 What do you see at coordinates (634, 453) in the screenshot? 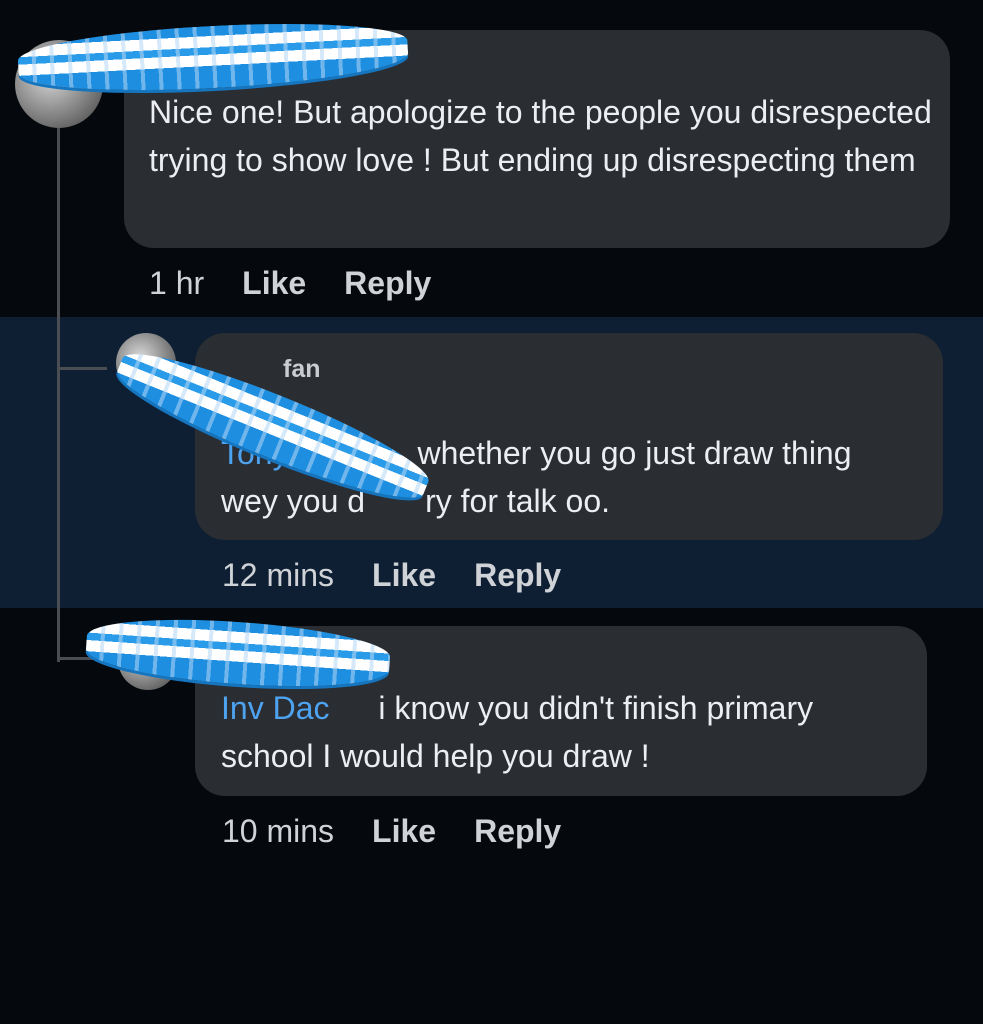
I see `comment-text-line: whether you go just draw thing` at bounding box center [634, 453].